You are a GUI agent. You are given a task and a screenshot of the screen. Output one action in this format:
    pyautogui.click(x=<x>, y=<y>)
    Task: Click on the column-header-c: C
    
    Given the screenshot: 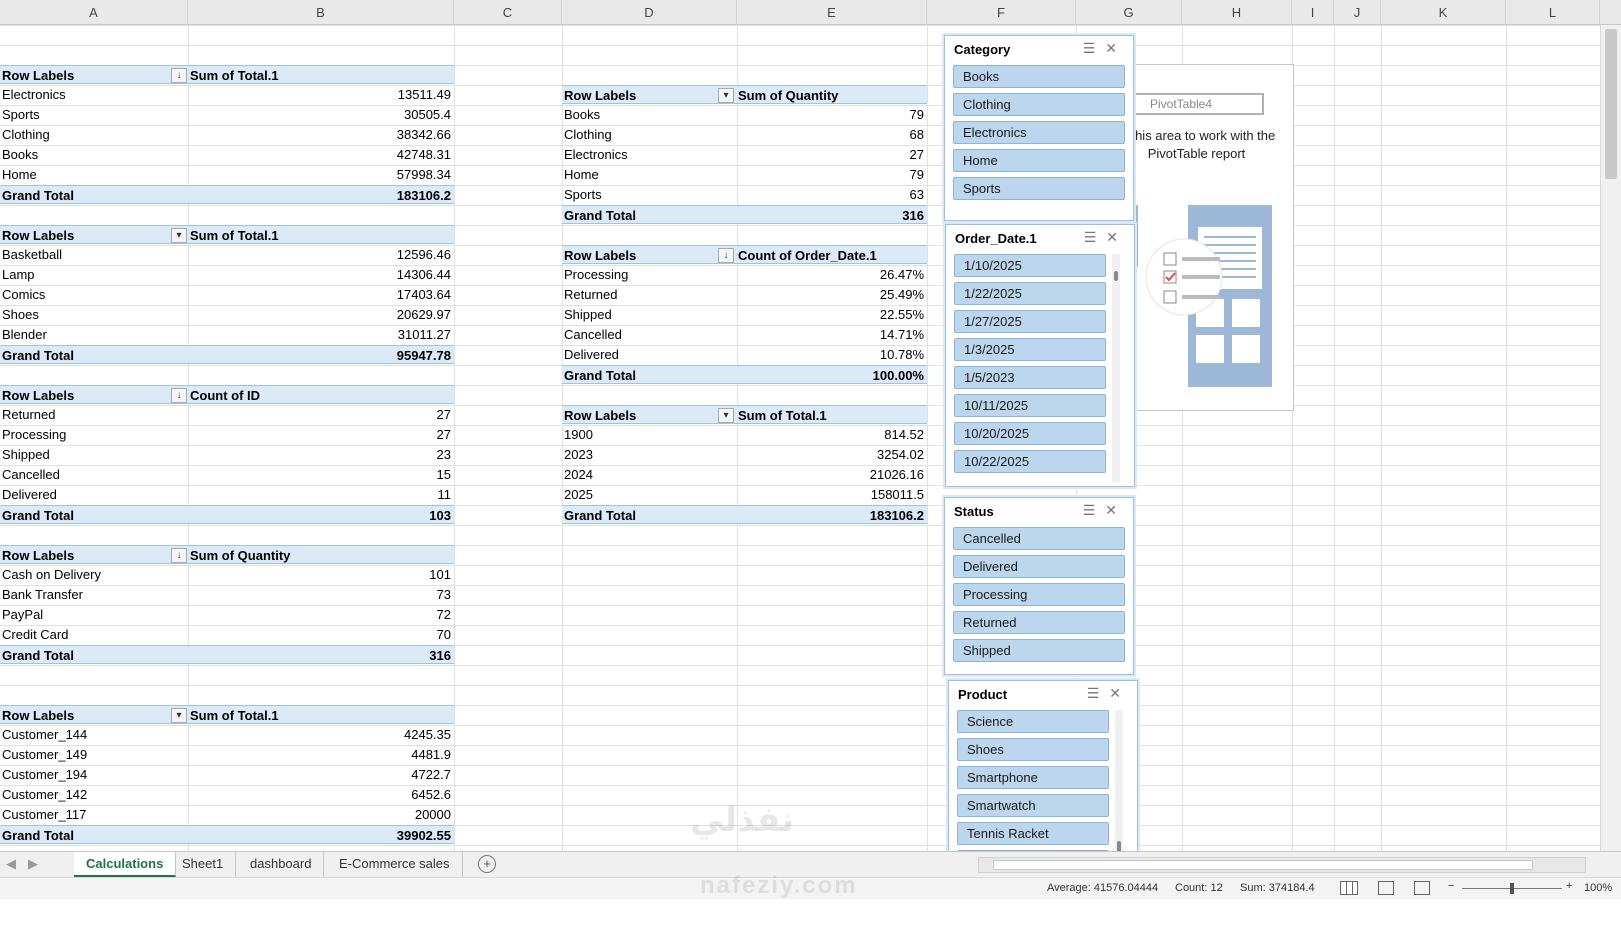 What is the action you would take?
    pyautogui.click(x=508, y=12)
    